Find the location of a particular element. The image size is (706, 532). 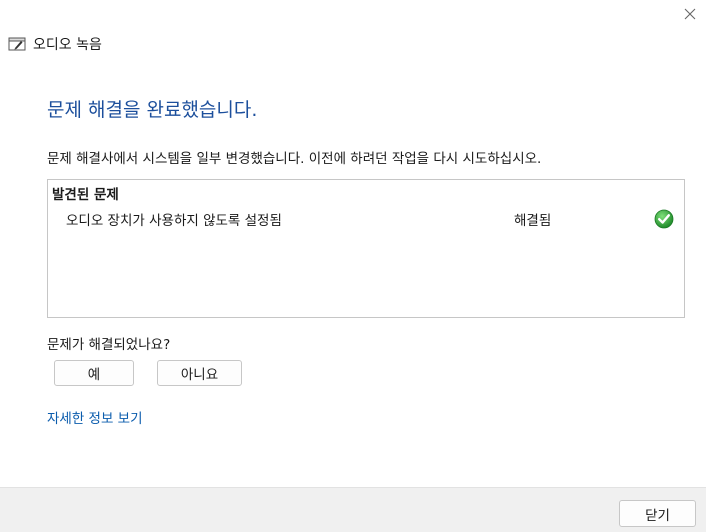

dialog-footer: 닫기 is located at coordinates (353, 509).